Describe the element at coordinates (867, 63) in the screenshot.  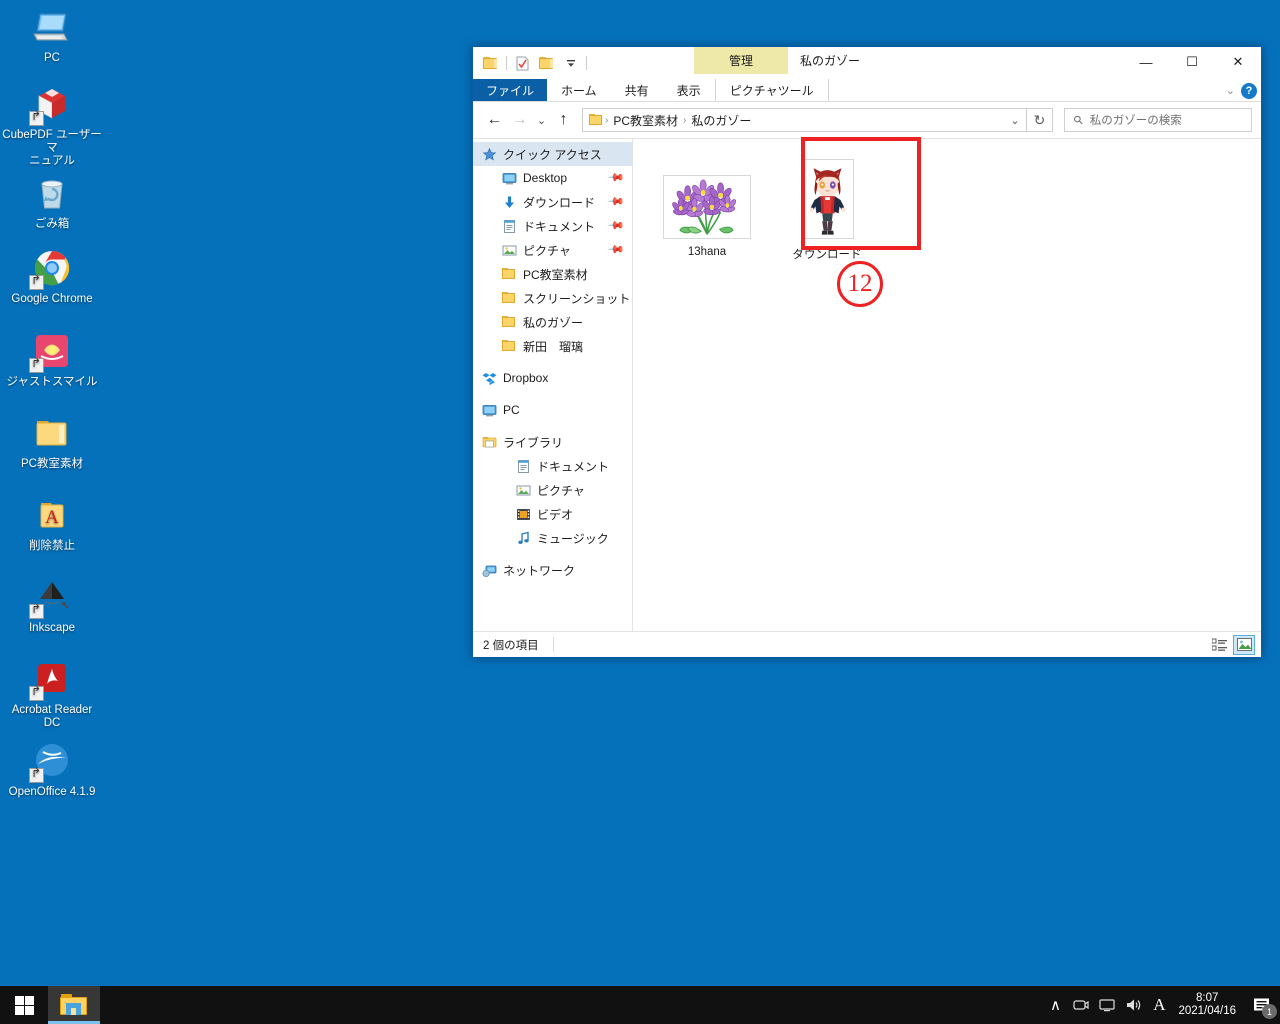
I see `window-titlebar: 管理 私のガゾー — ☐ ✕` at that location.